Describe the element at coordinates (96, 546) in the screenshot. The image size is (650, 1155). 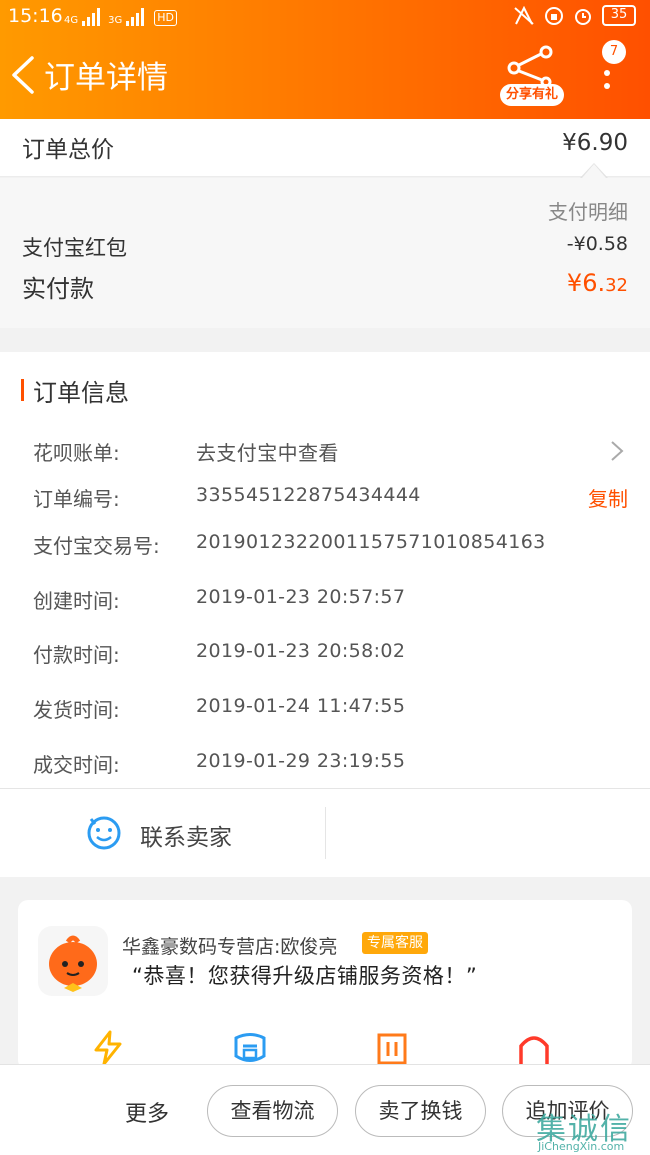
I see `info-label: 支付宝交易号:` at that location.